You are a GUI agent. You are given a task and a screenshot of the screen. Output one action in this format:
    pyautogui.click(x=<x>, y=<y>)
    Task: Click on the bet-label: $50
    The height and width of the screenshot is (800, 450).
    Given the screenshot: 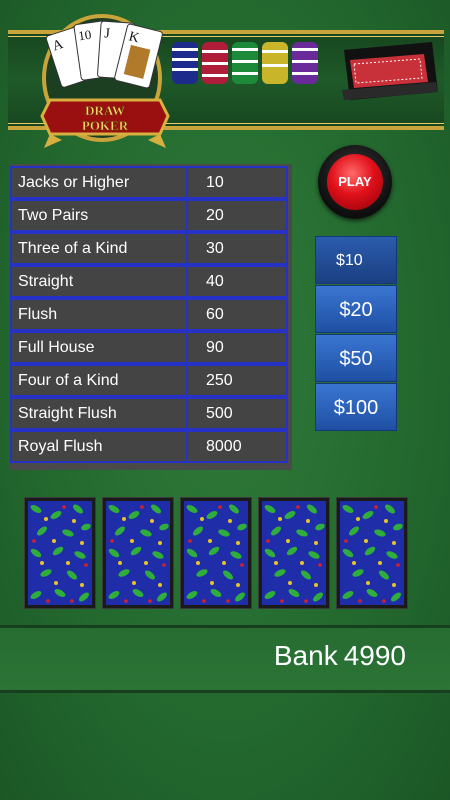 What is the action you would take?
    pyautogui.click(x=356, y=359)
    